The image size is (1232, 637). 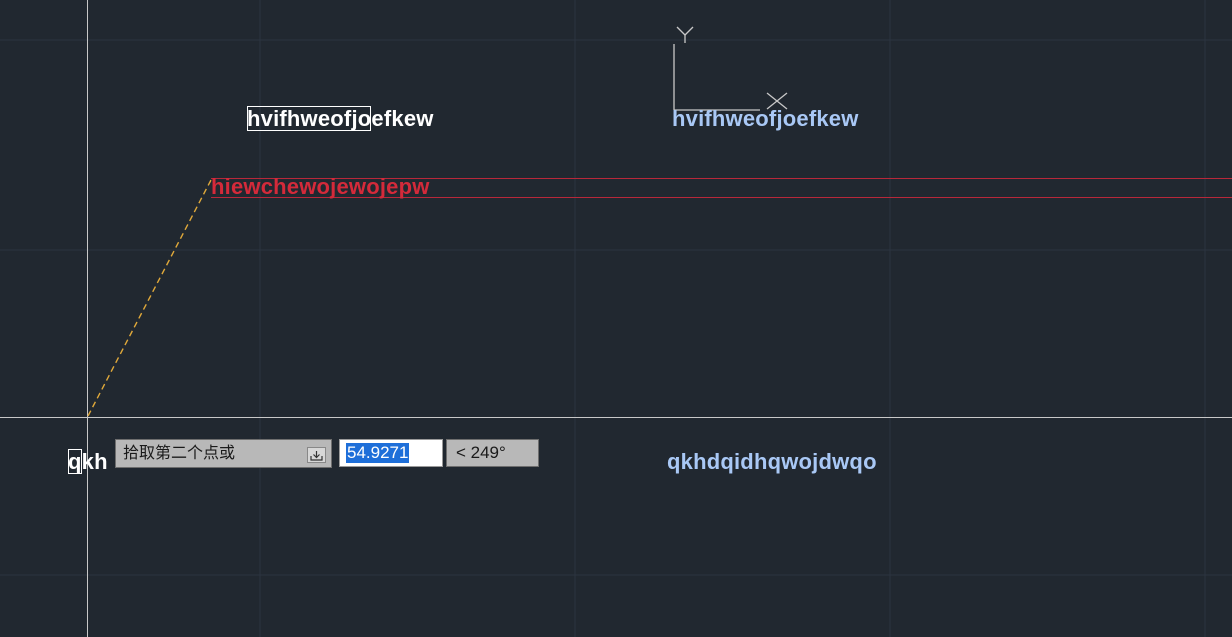 I want to click on text-object-white-bottom: qkh, so click(x=88, y=461).